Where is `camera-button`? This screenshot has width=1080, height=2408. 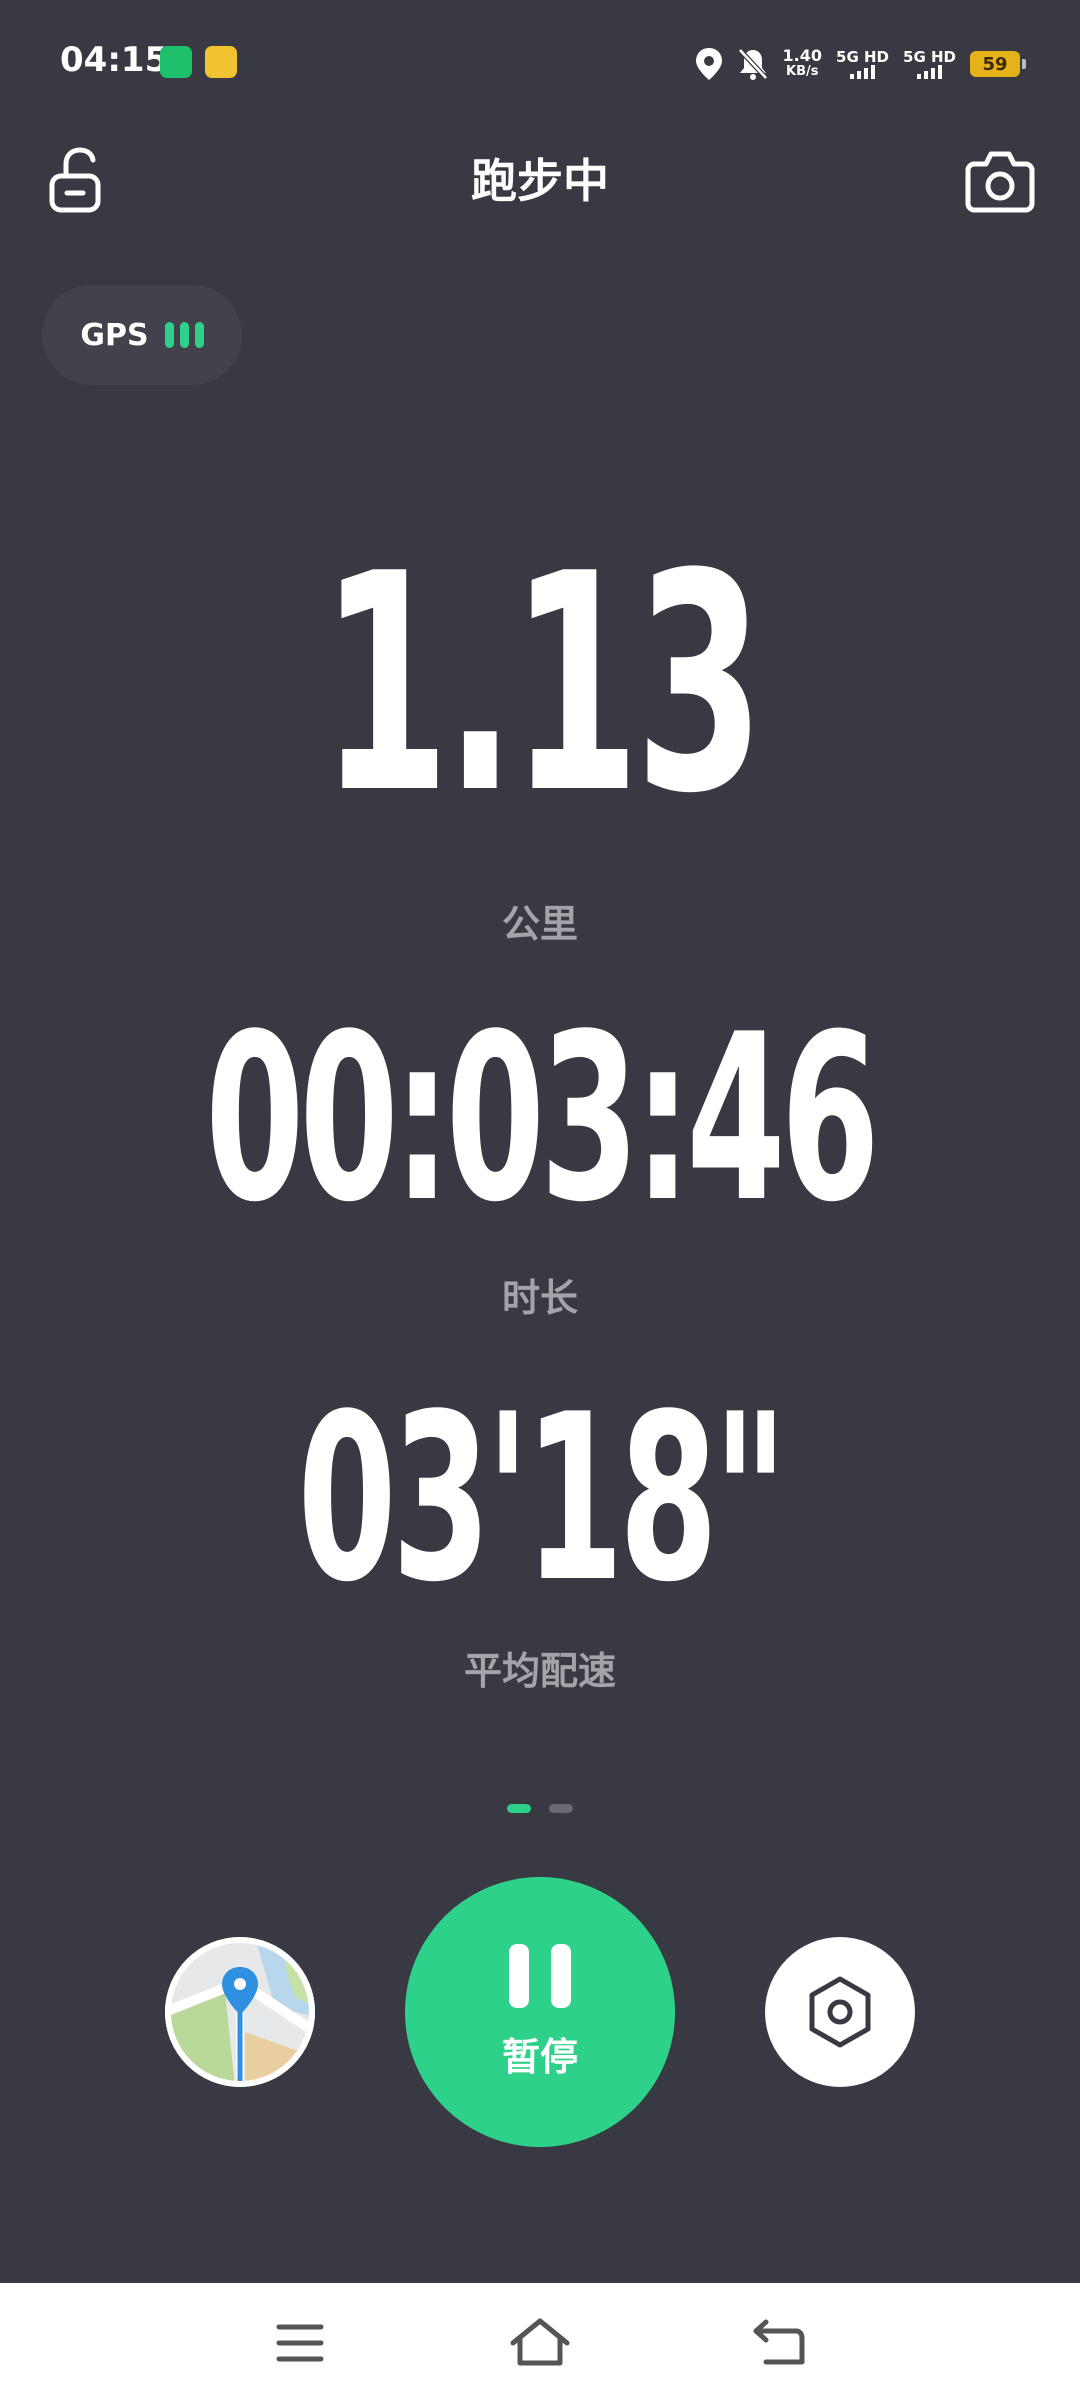
camera-button is located at coordinates (1000, 180).